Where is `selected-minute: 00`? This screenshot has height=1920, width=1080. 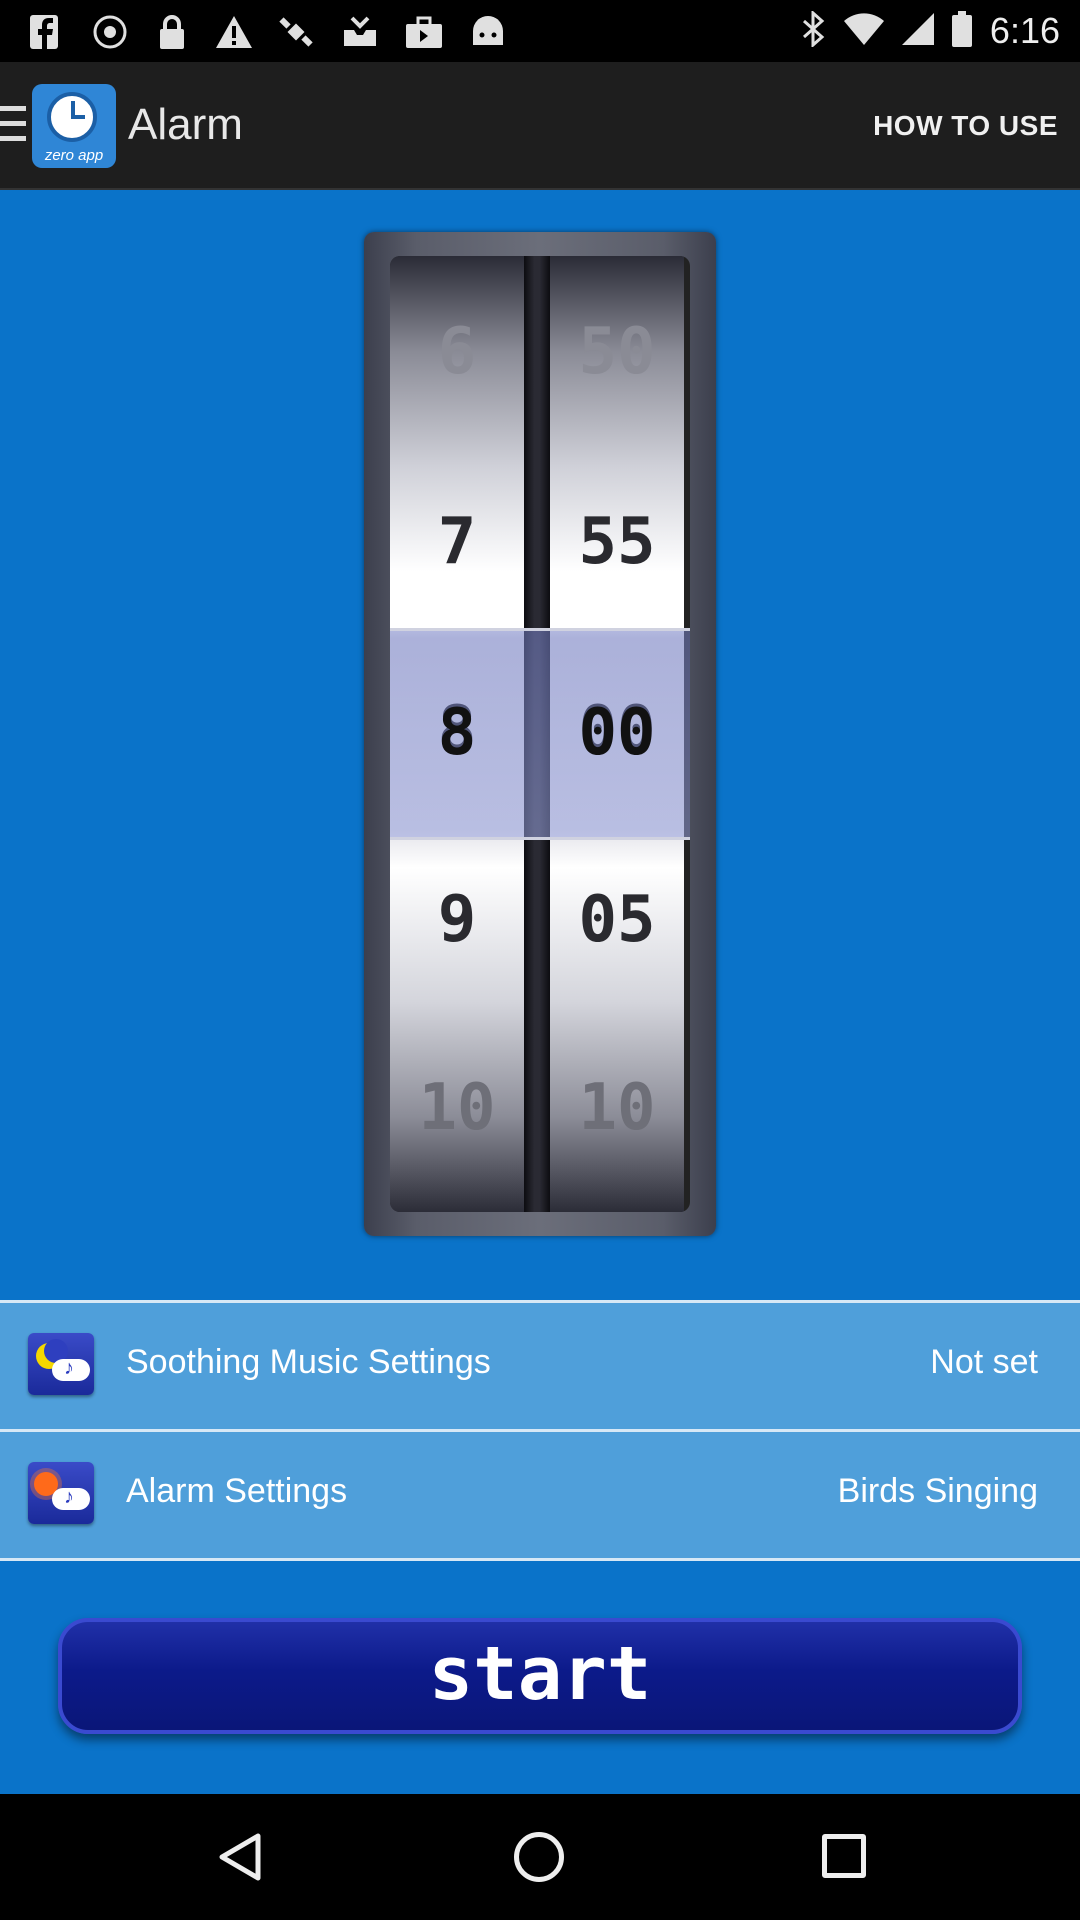
selected-minute: 00 is located at coordinates (617, 733).